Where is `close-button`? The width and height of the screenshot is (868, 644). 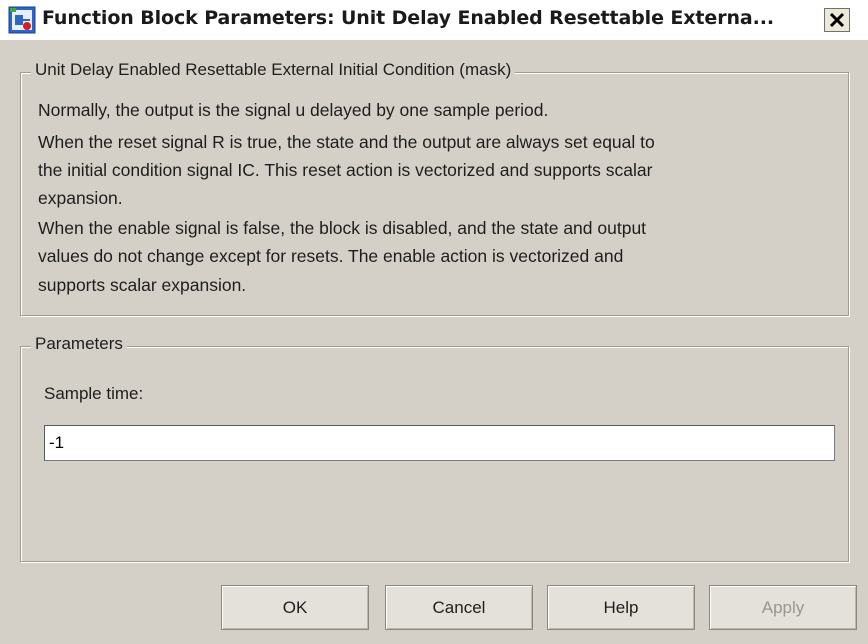
close-button is located at coordinates (837, 20).